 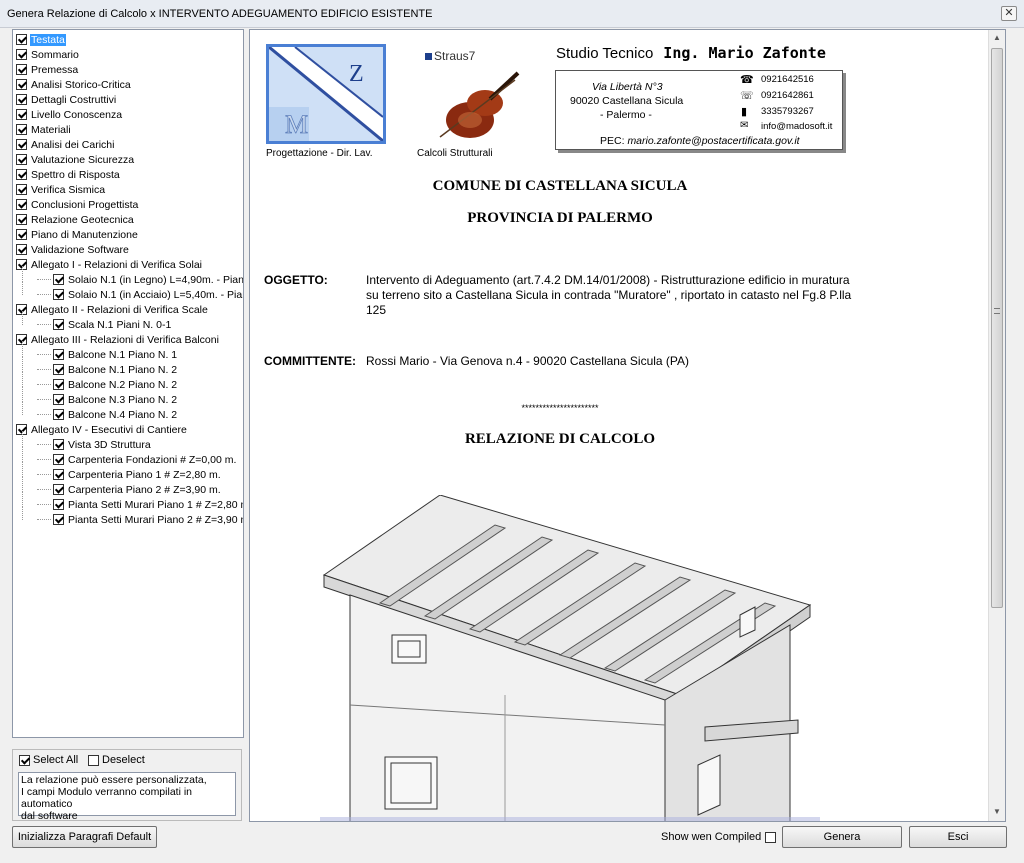 I want to click on vertical-scrollbar: ▲ ▼, so click(x=996, y=425).